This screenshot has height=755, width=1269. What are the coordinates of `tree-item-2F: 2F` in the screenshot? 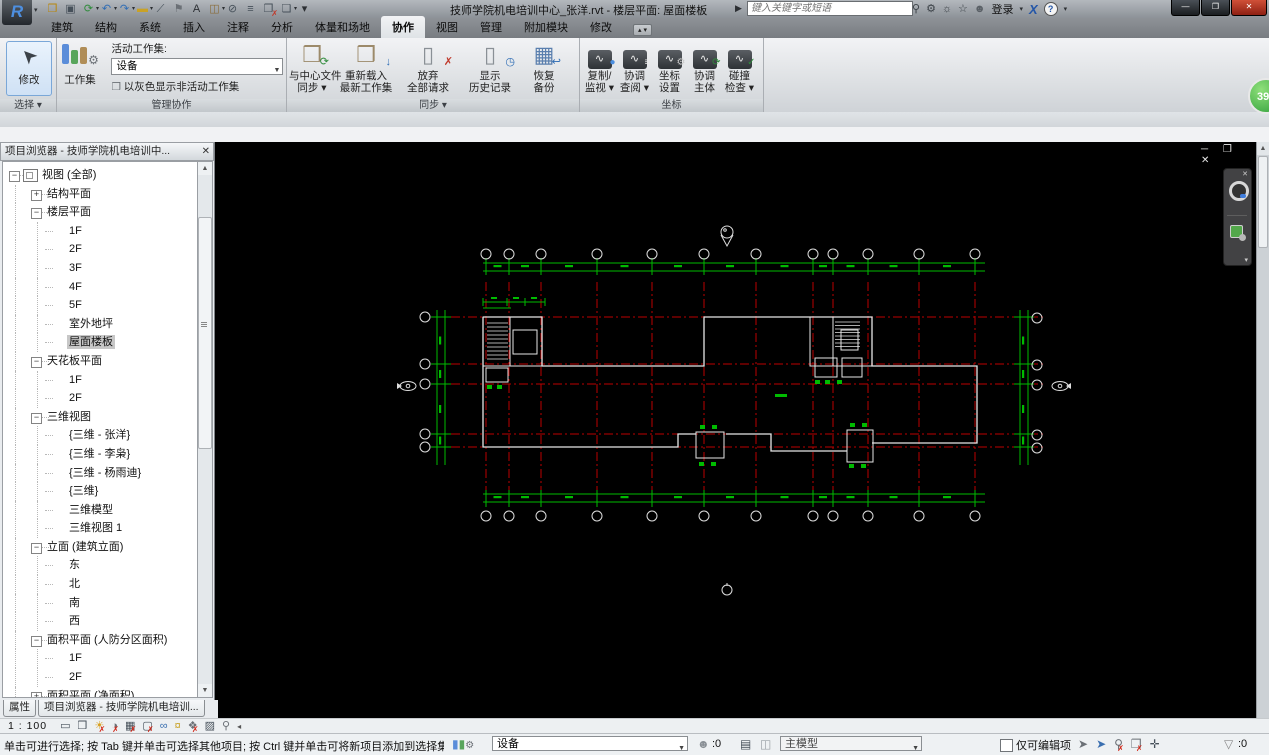 It's located at (100, 249).